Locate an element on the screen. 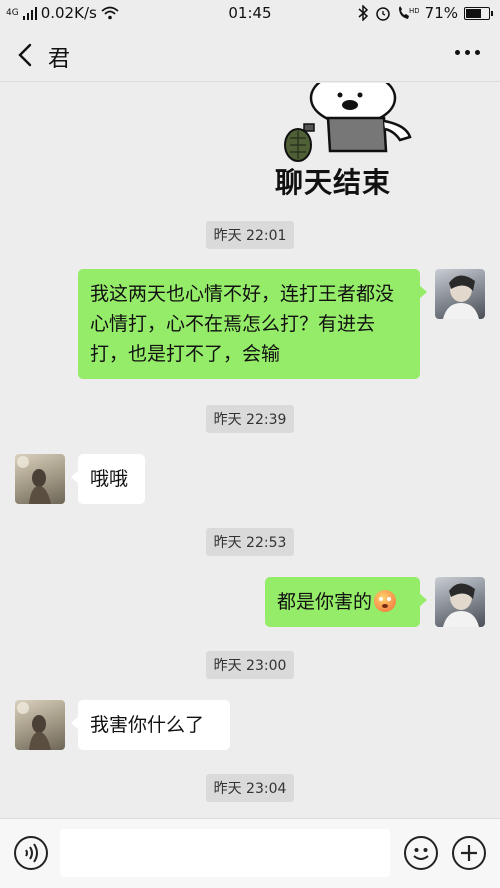  more-functions-button is located at coordinates (469, 853).